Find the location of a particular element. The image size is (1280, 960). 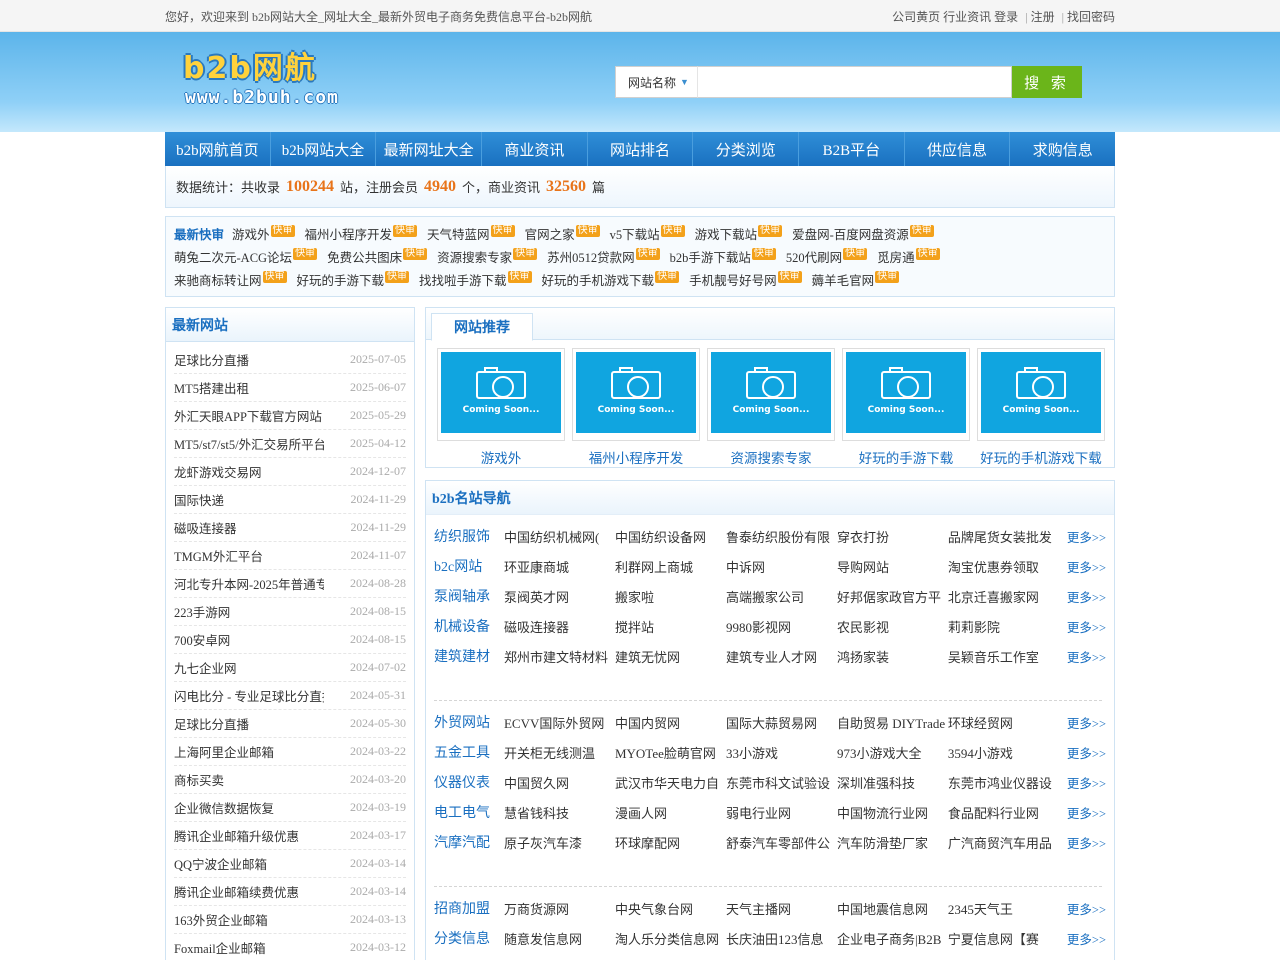

list-item: 163外贸企业邮箱 2024-03-13 is located at coordinates (290, 920).